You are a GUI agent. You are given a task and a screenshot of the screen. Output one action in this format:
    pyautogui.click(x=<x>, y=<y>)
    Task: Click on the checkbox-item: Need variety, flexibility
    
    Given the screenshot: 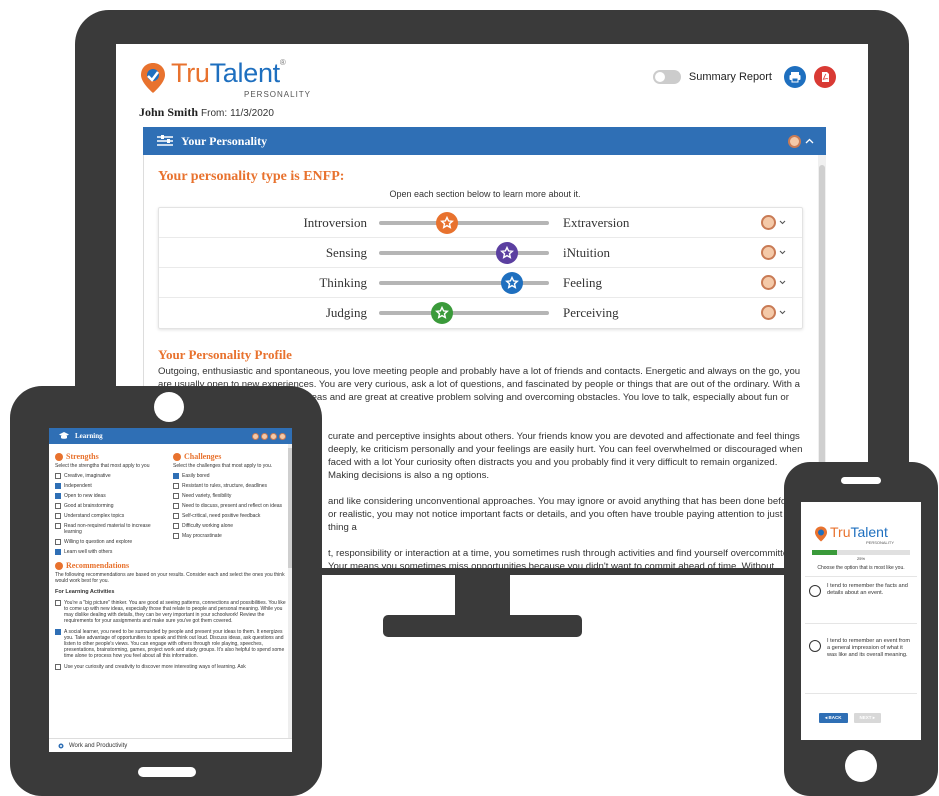 What is the action you would take?
    pyautogui.click(x=229, y=496)
    